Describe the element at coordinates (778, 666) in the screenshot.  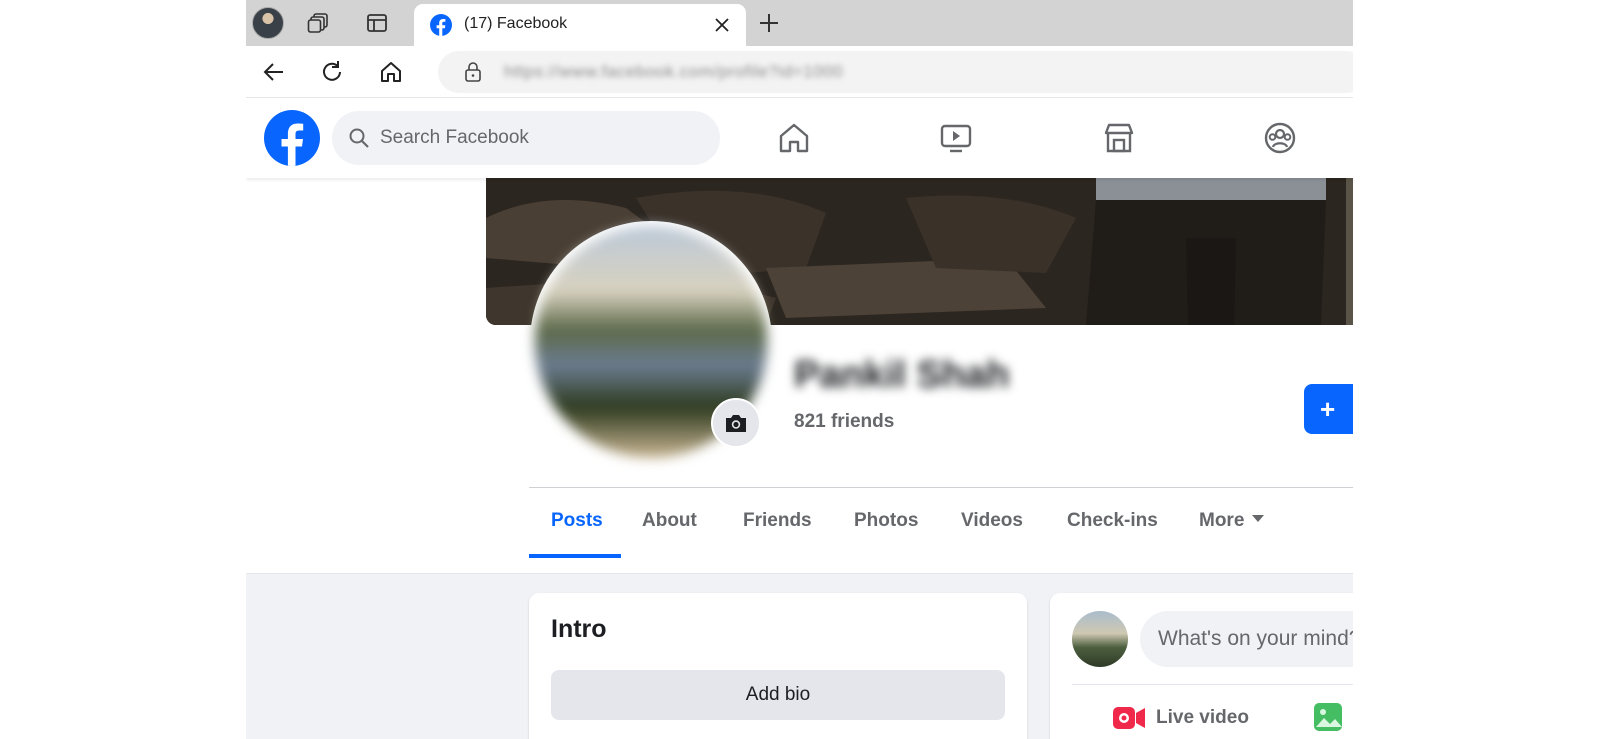
I see `intro-card: Intro Add bio` at that location.